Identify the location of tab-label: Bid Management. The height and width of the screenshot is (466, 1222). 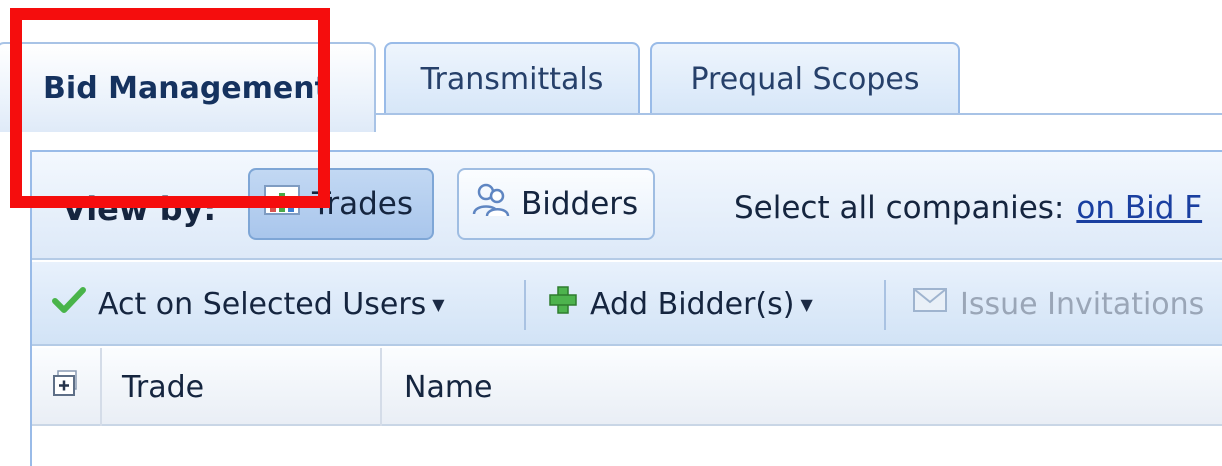
(186, 88).